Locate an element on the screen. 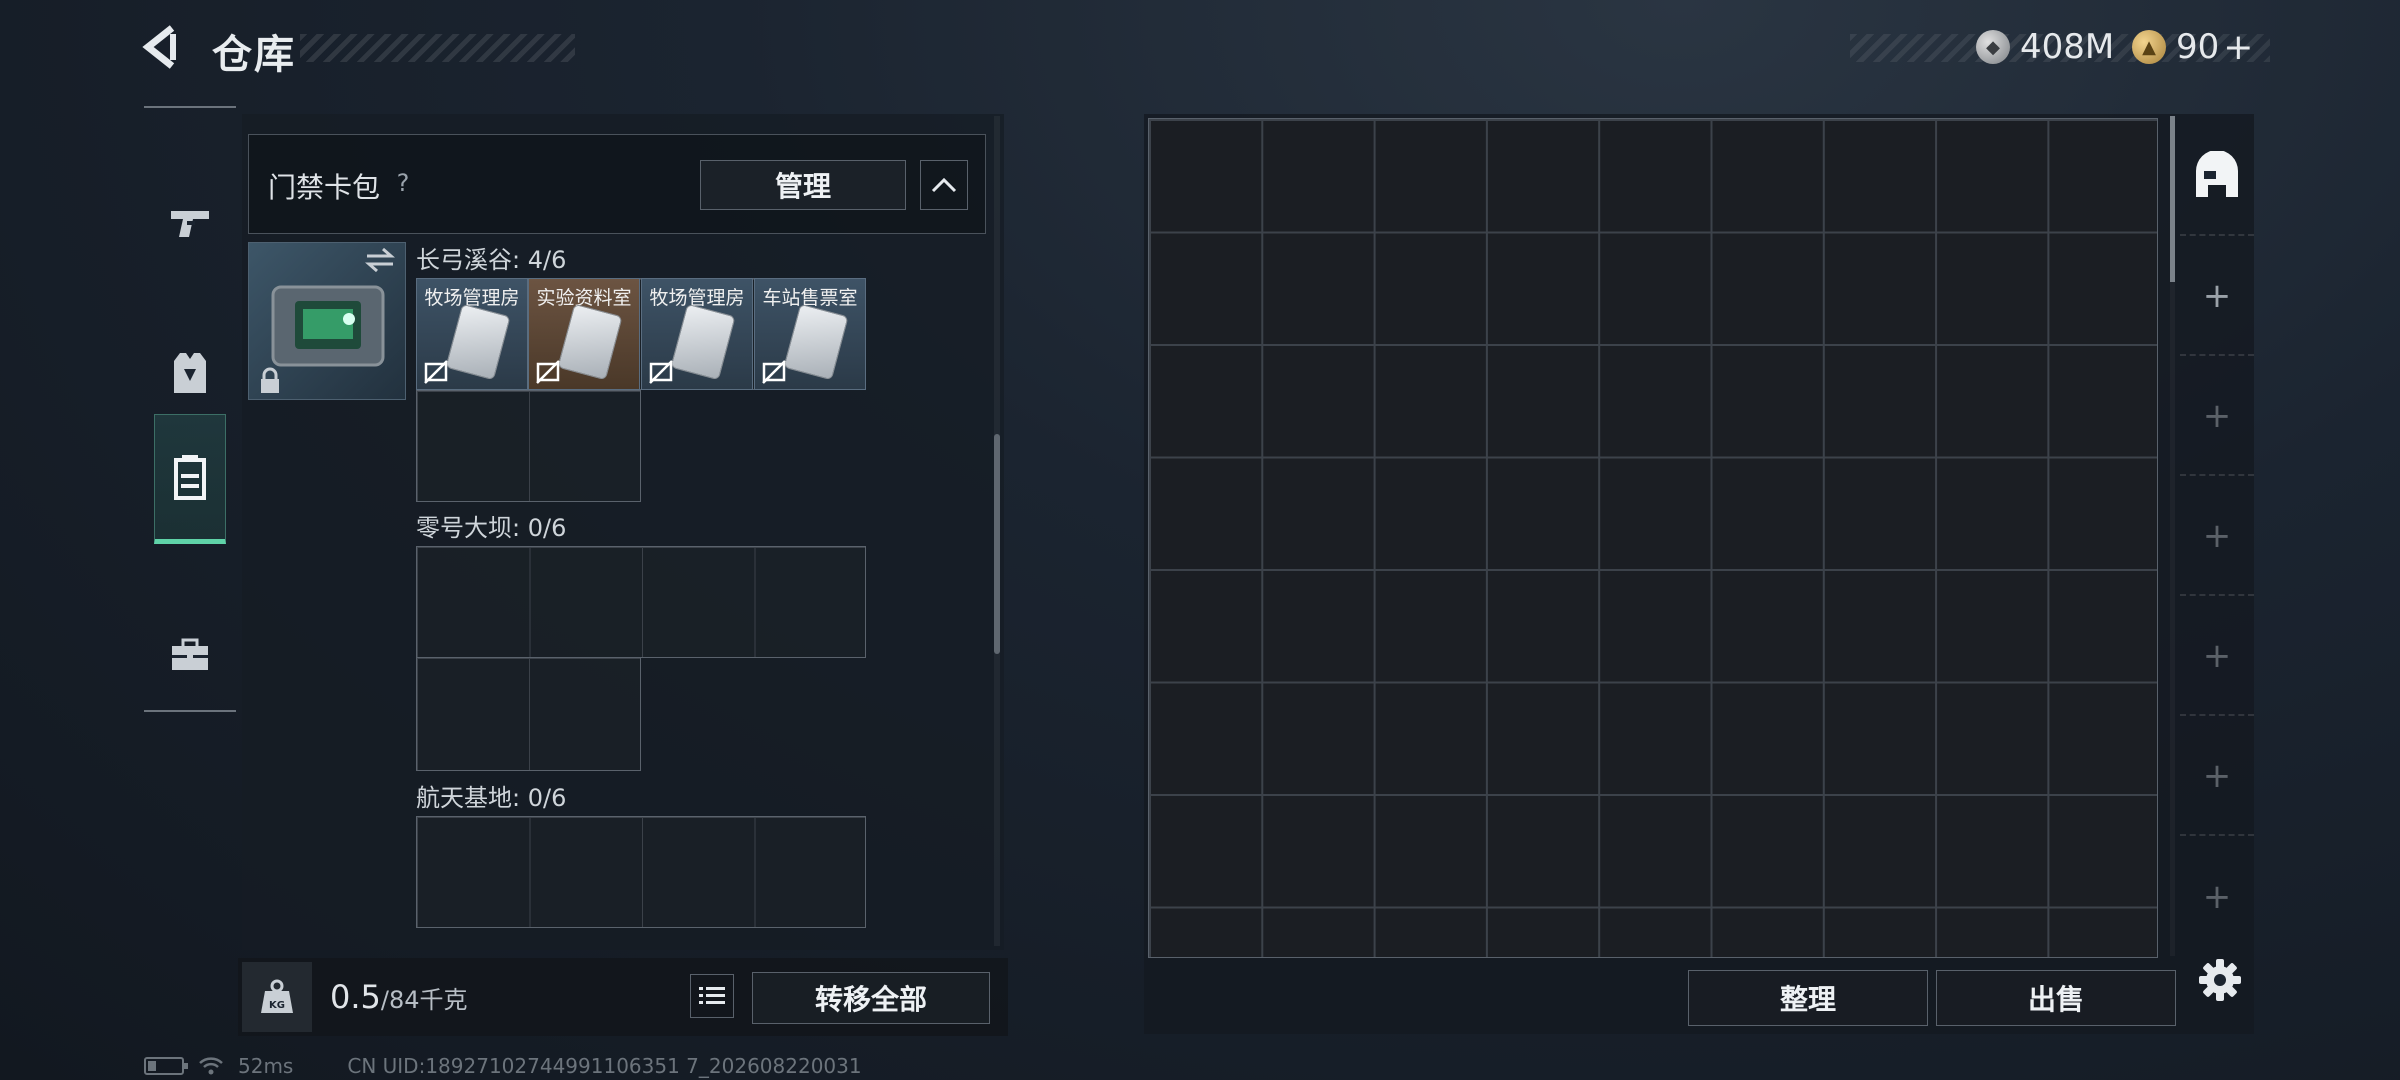  weight-icon-box: KG is located at coordinates (277, 997).